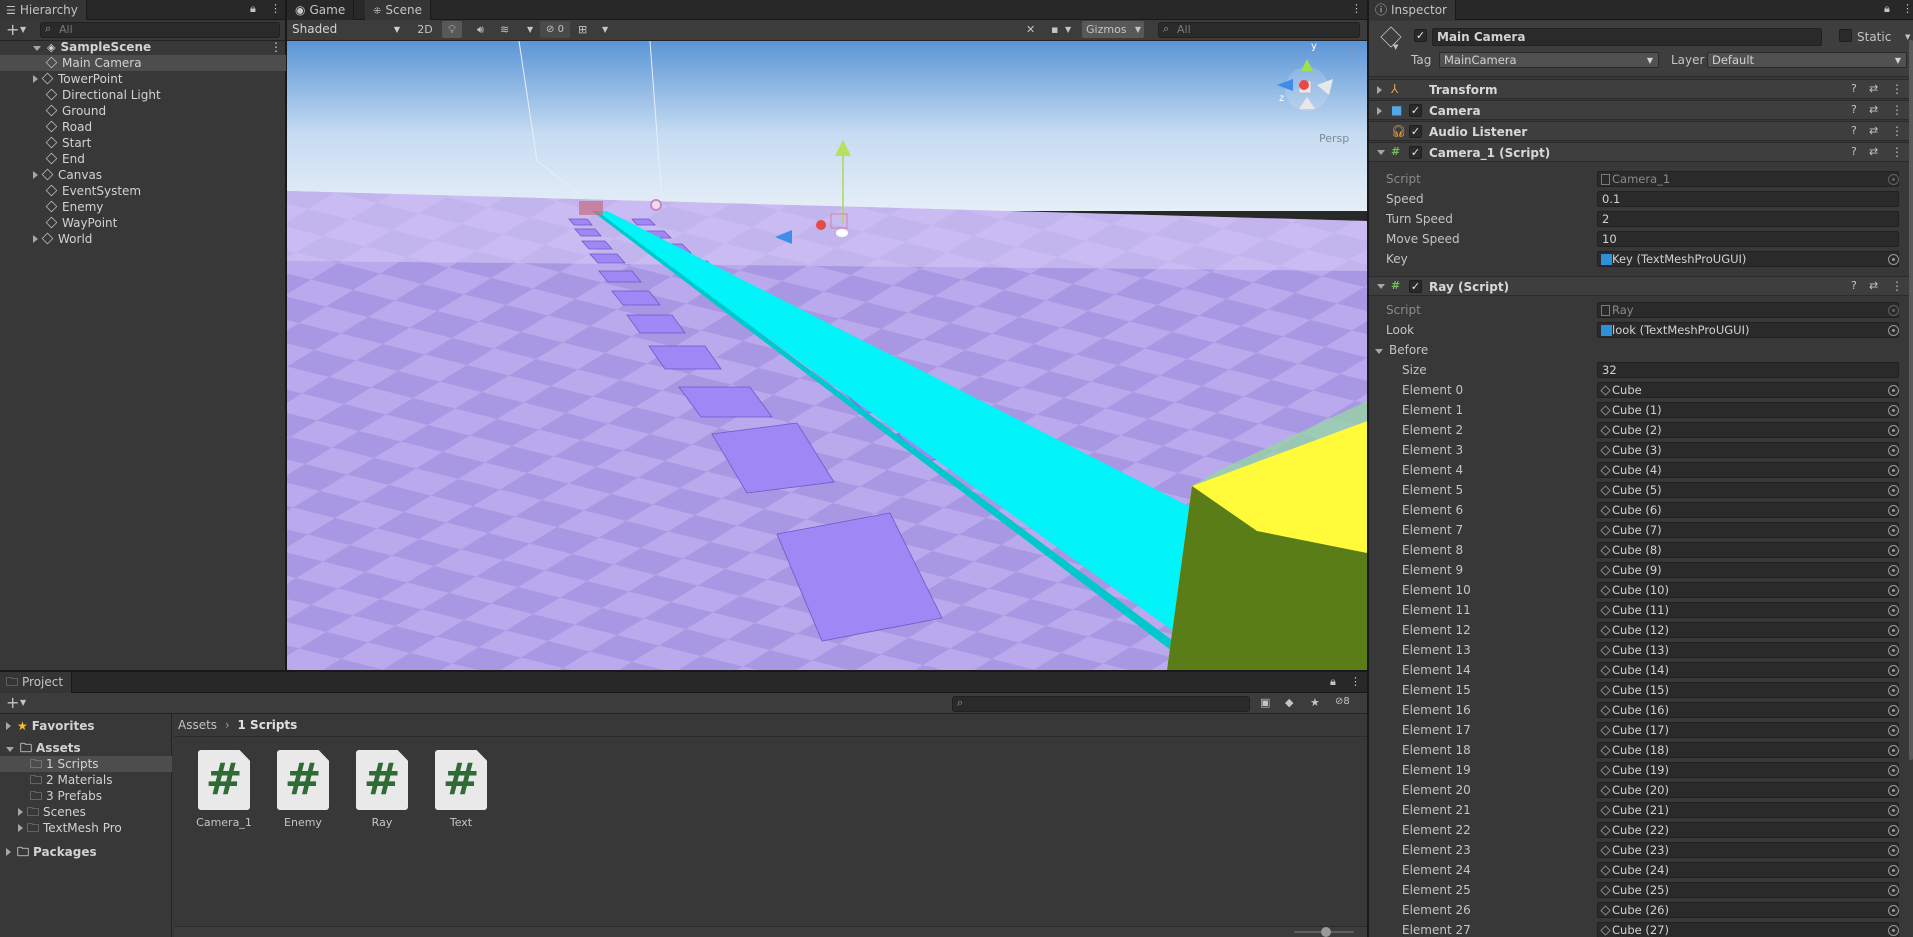 This screenshot has width=1913, height=937. I want to click on element-object-field: Cube (18), so click(1748, 750).